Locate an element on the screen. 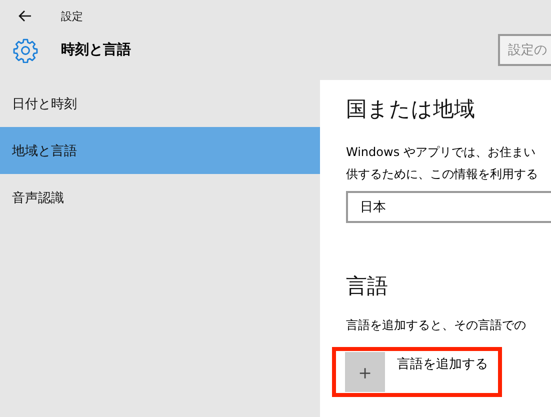 The image size is (551, 417). sidebar-item: 日付と時刻 is located at coordinates (160, 103).